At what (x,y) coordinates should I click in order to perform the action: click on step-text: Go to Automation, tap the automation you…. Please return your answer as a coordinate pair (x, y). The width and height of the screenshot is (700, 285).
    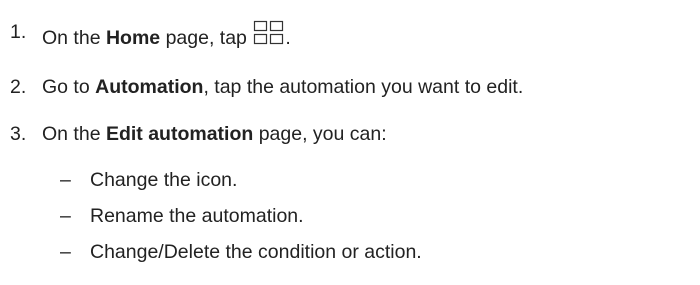
    Looking at the image, I should click on (282, 87).